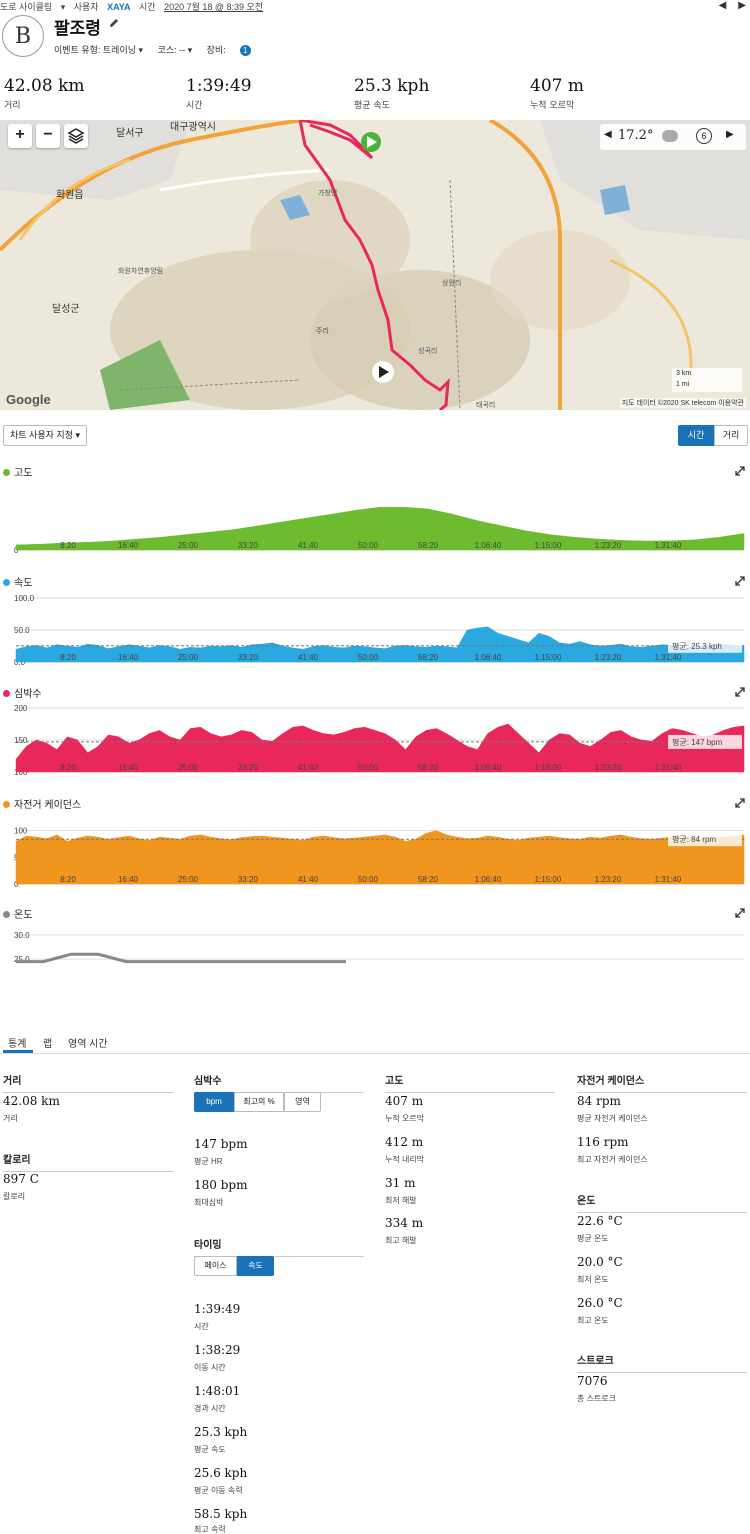 This screenshot has width=750, height=1534. What do you see at coordinates (375, 1043) in the screenshot?
I see `stats-tabs: 통계 랩 영역 시간` at bounding box center [375, 1043].